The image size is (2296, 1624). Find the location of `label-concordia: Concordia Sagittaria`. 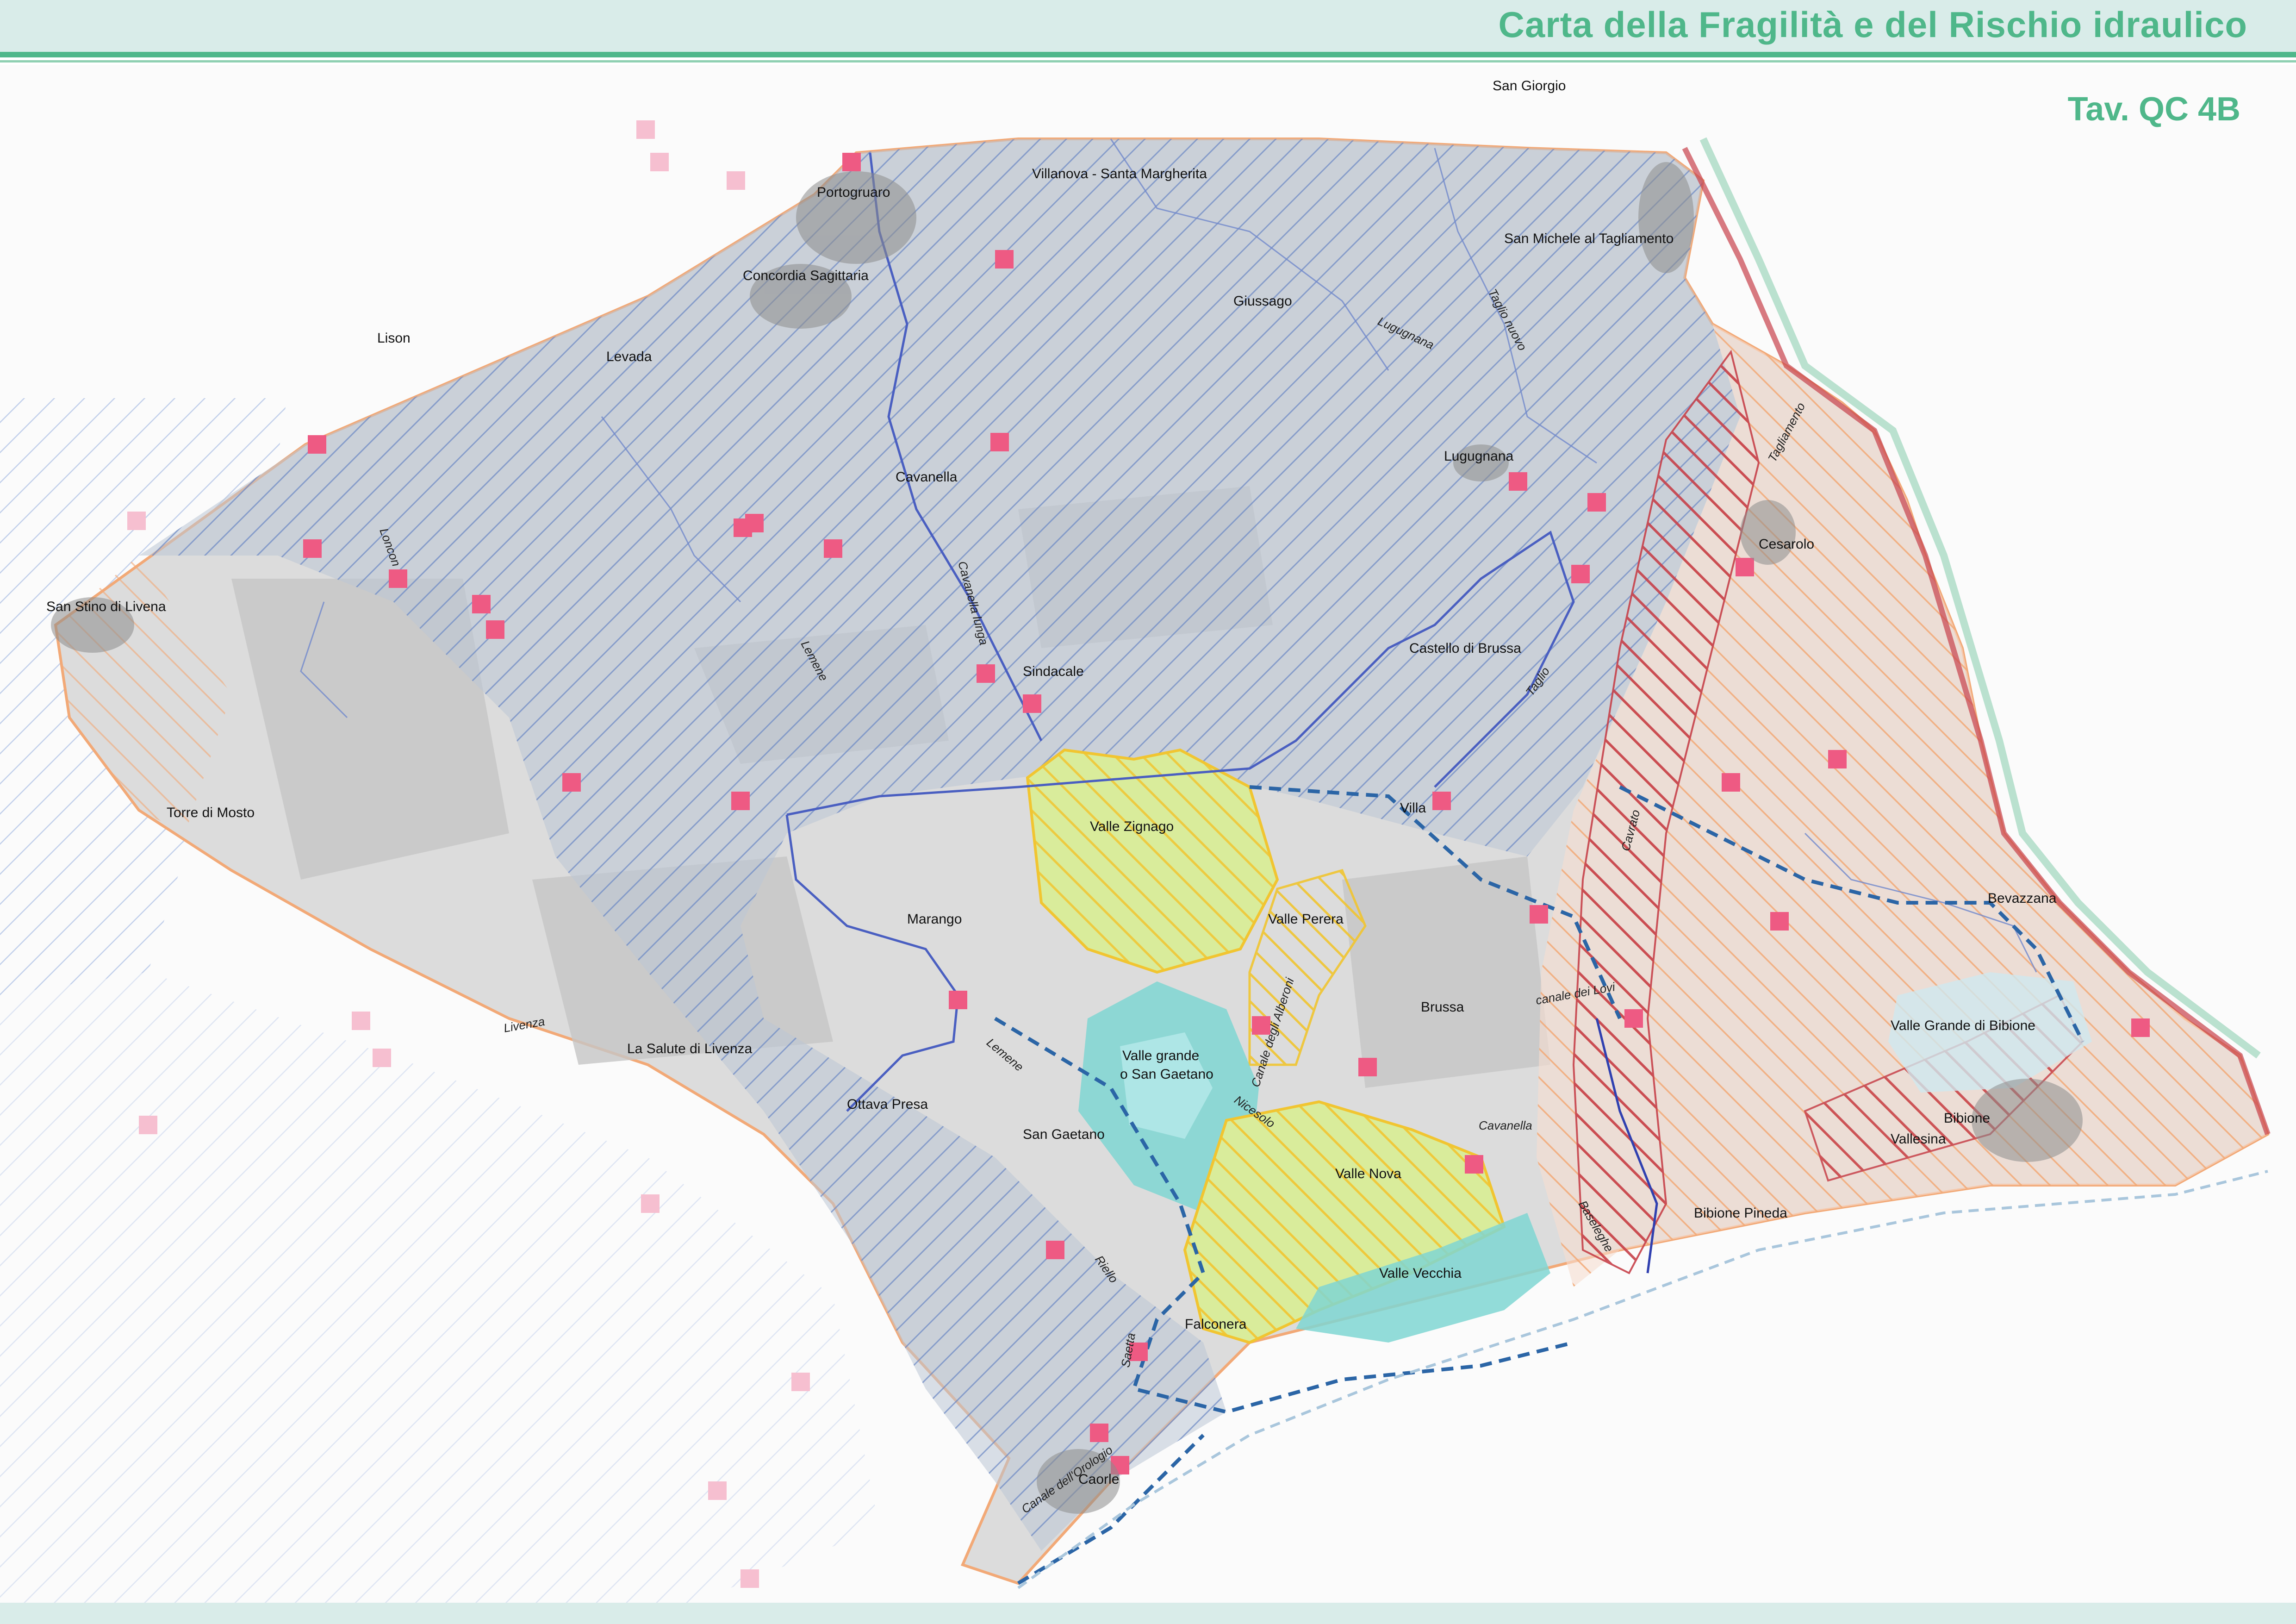

label-concordia: Concordia Sagittaria is located at coordinates (806, 275).